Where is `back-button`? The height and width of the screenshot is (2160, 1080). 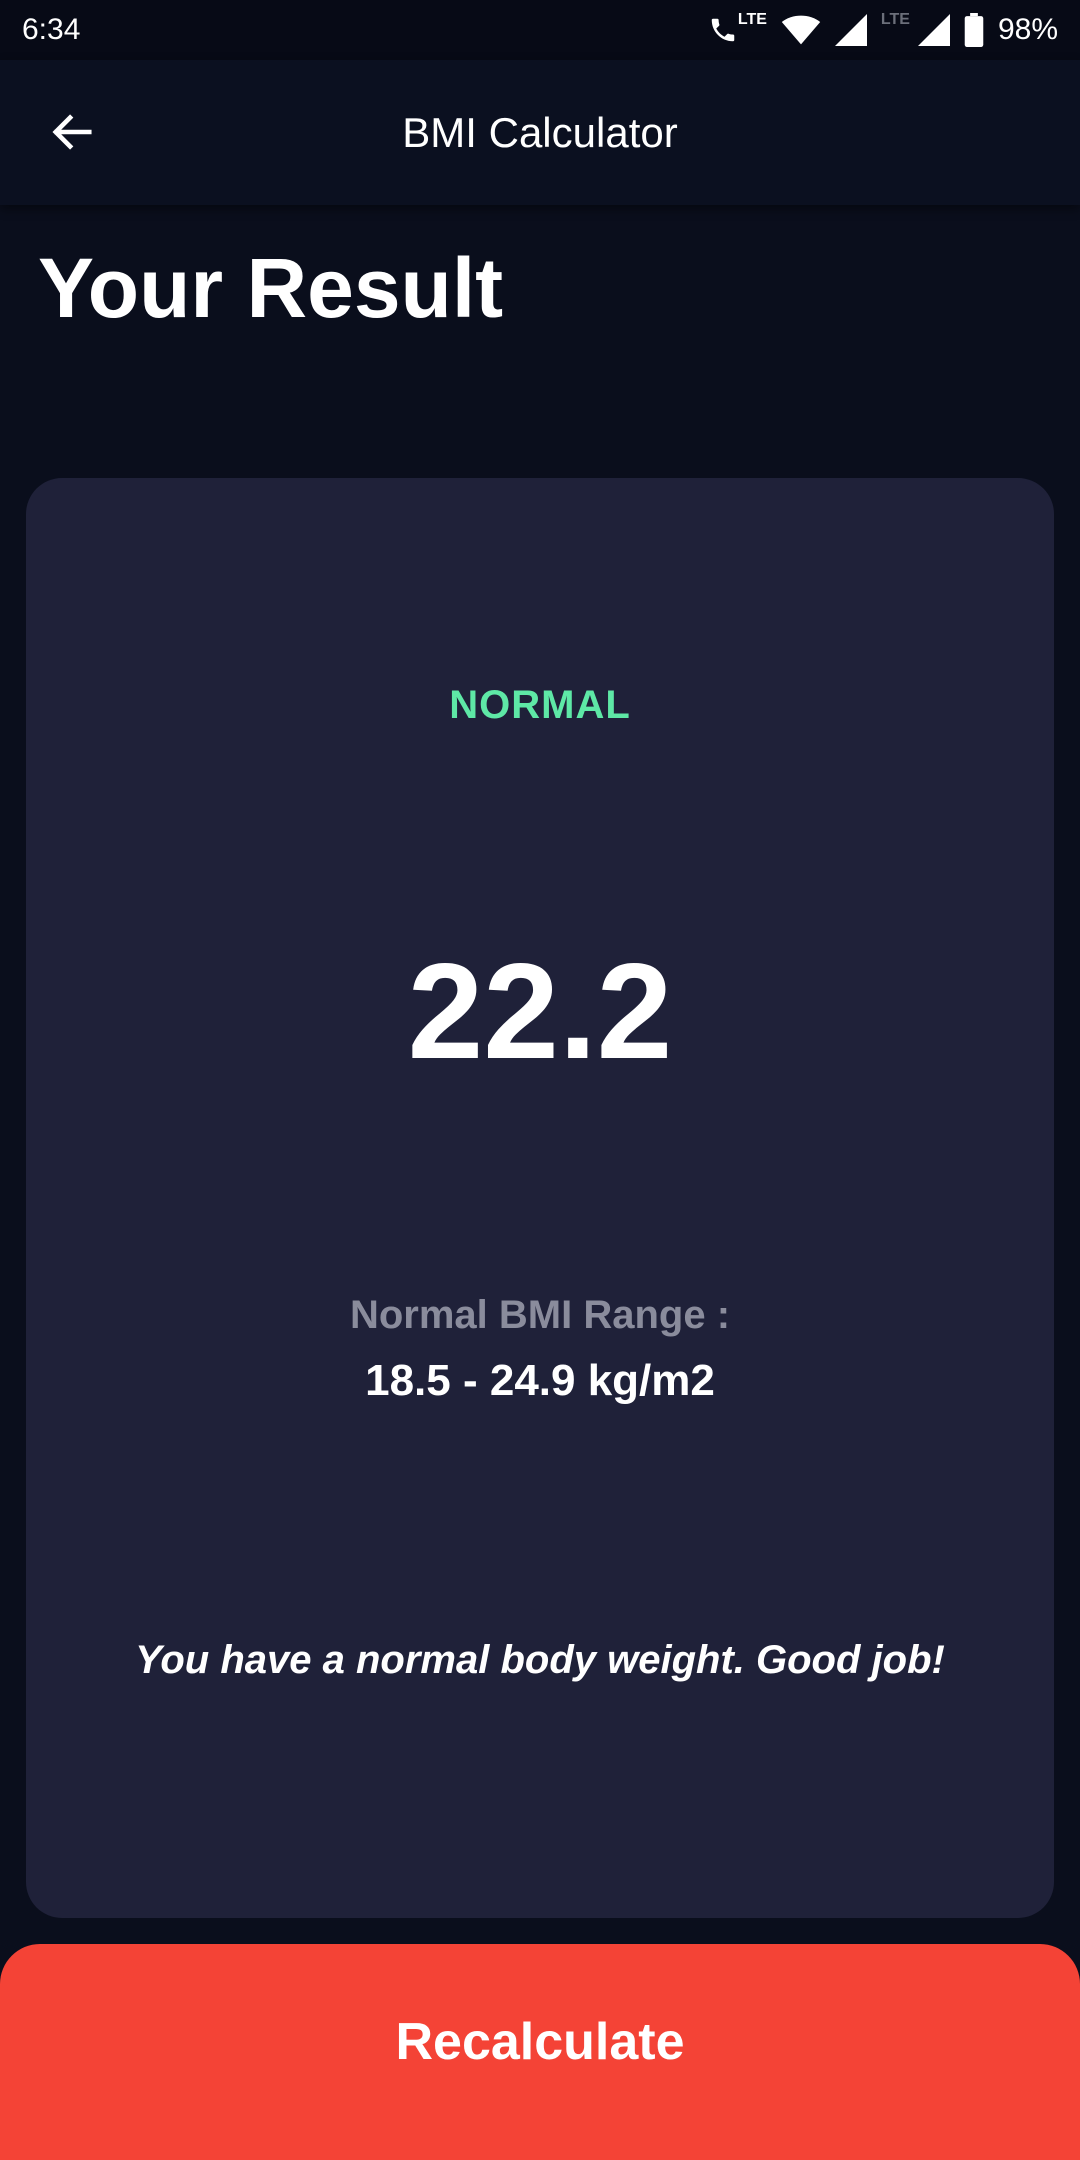 back-button is located at coordinates (72, 134).